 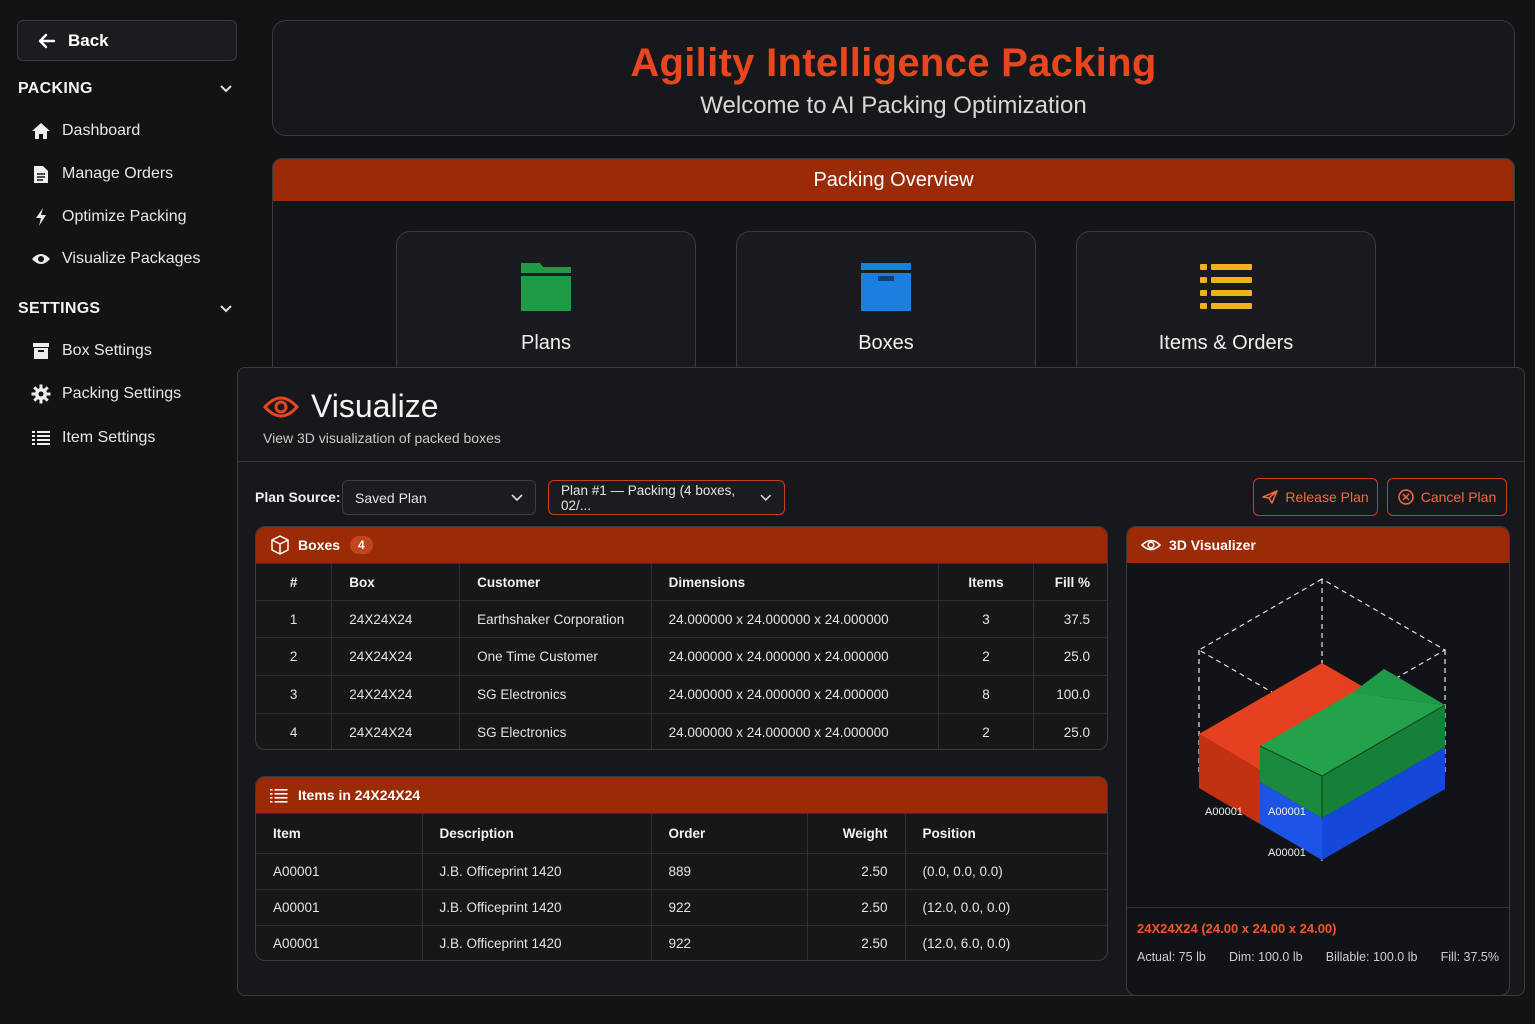 What do you see at coordinates (396, 731) in the screenshot?
I see `table-cell: 24X24X24` at bounding box center [396, 731].